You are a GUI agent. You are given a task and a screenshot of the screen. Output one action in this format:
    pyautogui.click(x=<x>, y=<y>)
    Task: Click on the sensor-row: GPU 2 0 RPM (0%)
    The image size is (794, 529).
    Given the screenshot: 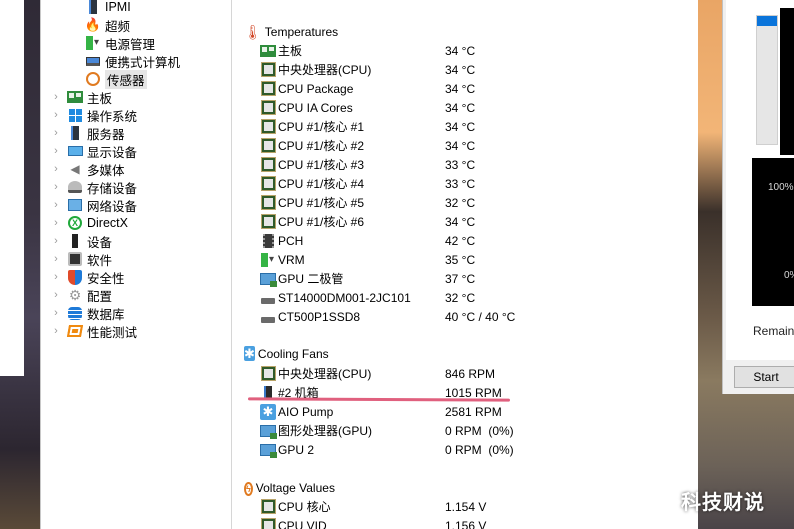 What is the action you would take?
    pyautogui.click(x=475, y=449)
    